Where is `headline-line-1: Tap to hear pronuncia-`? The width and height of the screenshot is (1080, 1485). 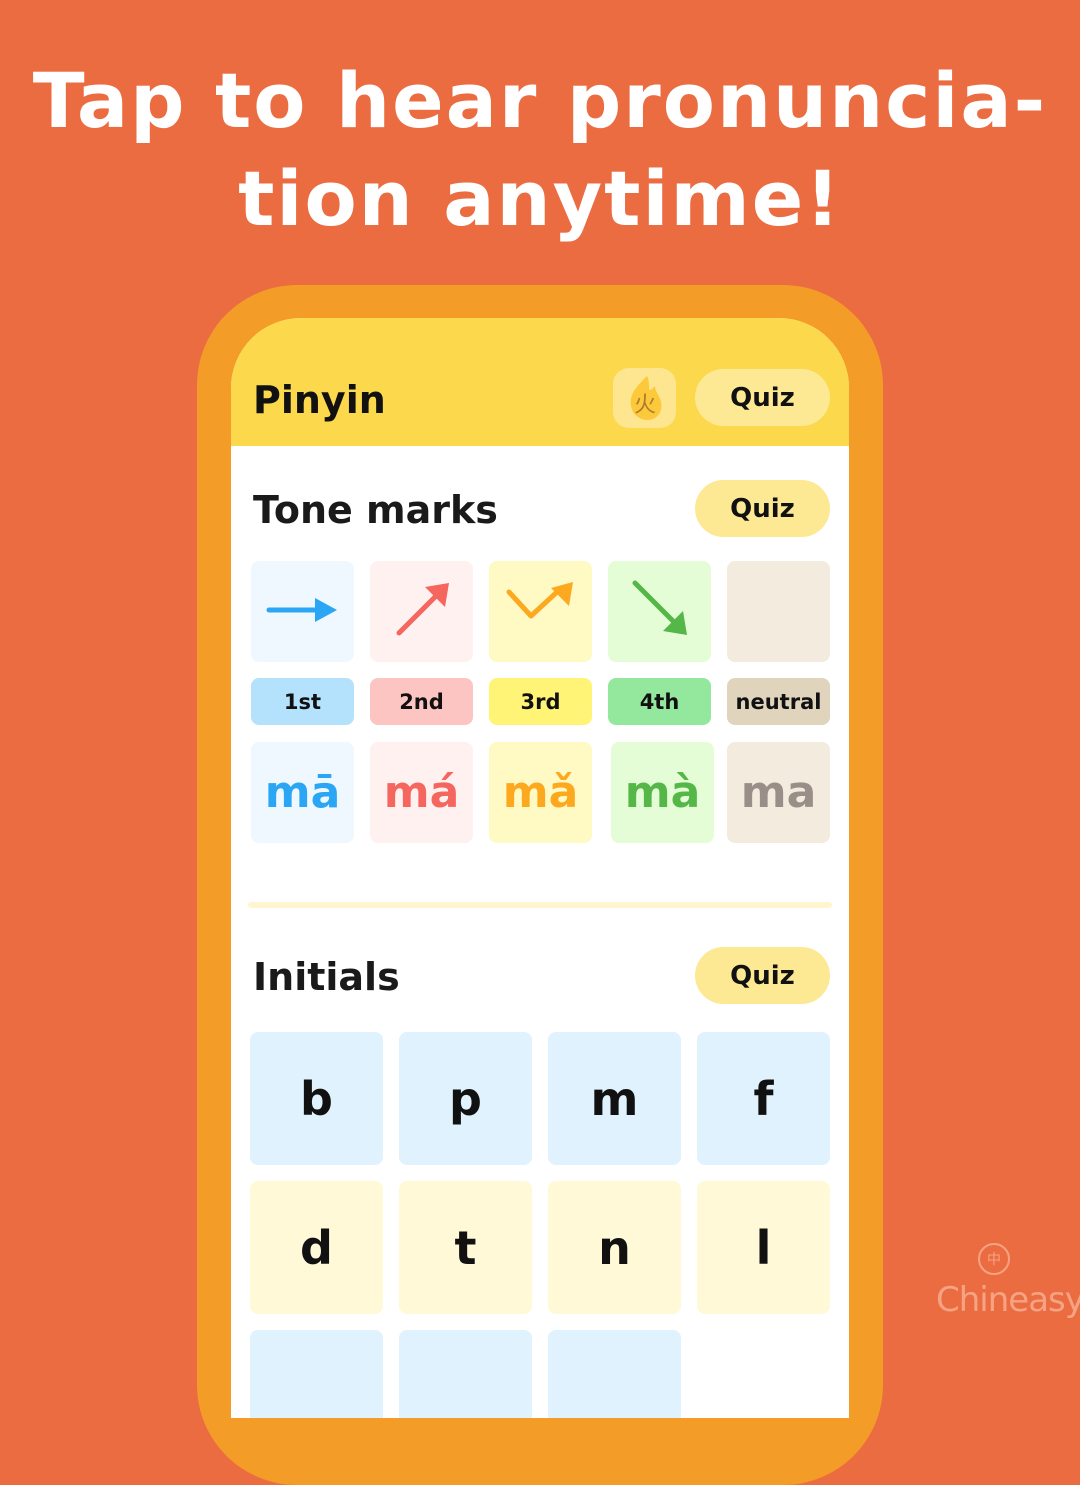
headline-line-1: Tap to hear pronuncia- is located at coordinates (540, 100).